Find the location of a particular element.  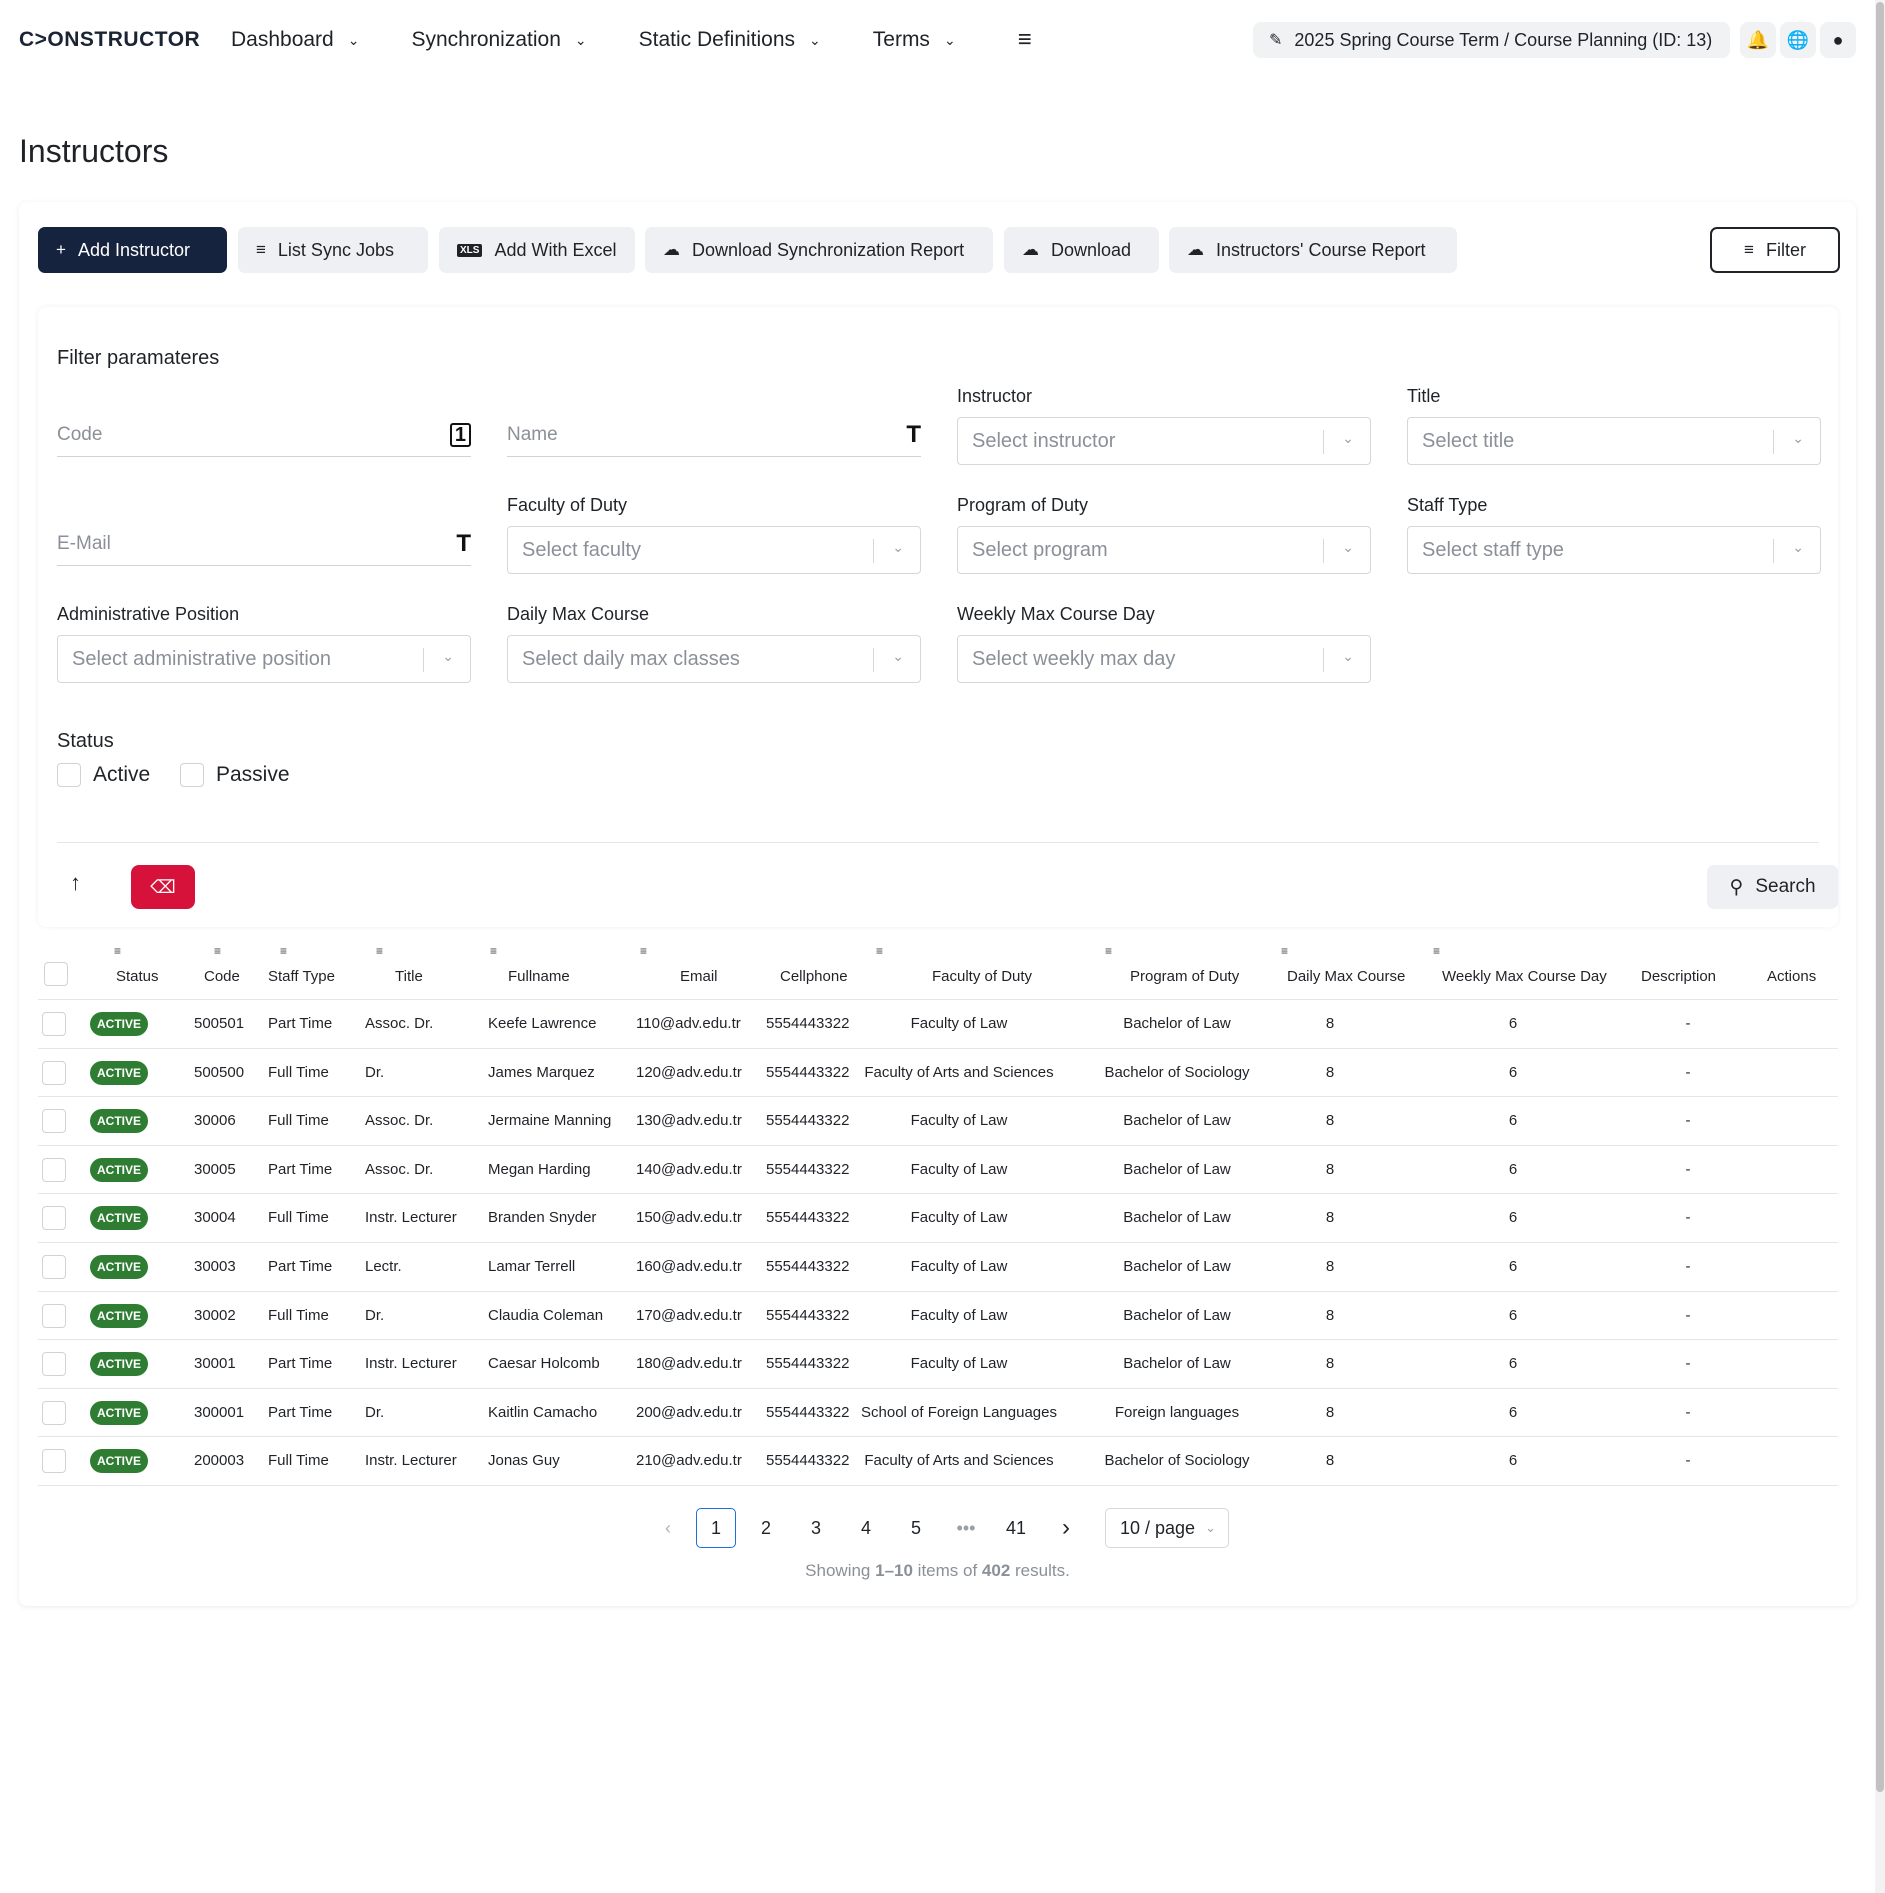

column-header: Daily Max Course is located at coordinates (1346, 976).